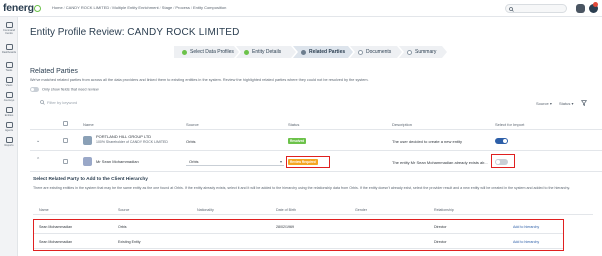 This screenshot has width=602, height=256. What do you see at coordinates (205, 210) in the screenshot?
I see `column-nationality: Nationality` at bounding box center [205, 210].